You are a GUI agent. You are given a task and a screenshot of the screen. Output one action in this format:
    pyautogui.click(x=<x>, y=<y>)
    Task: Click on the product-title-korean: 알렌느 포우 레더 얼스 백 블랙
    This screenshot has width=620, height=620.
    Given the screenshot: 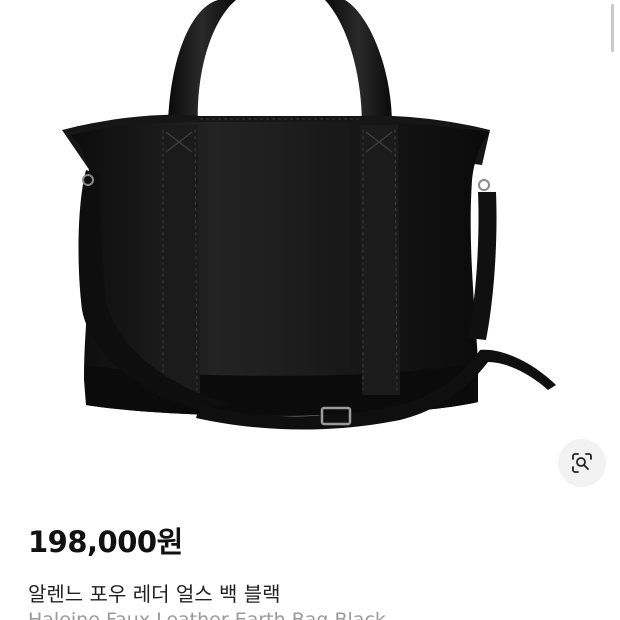 What is the action you would take?
    pyautogui.click(x=154, y=594)
    